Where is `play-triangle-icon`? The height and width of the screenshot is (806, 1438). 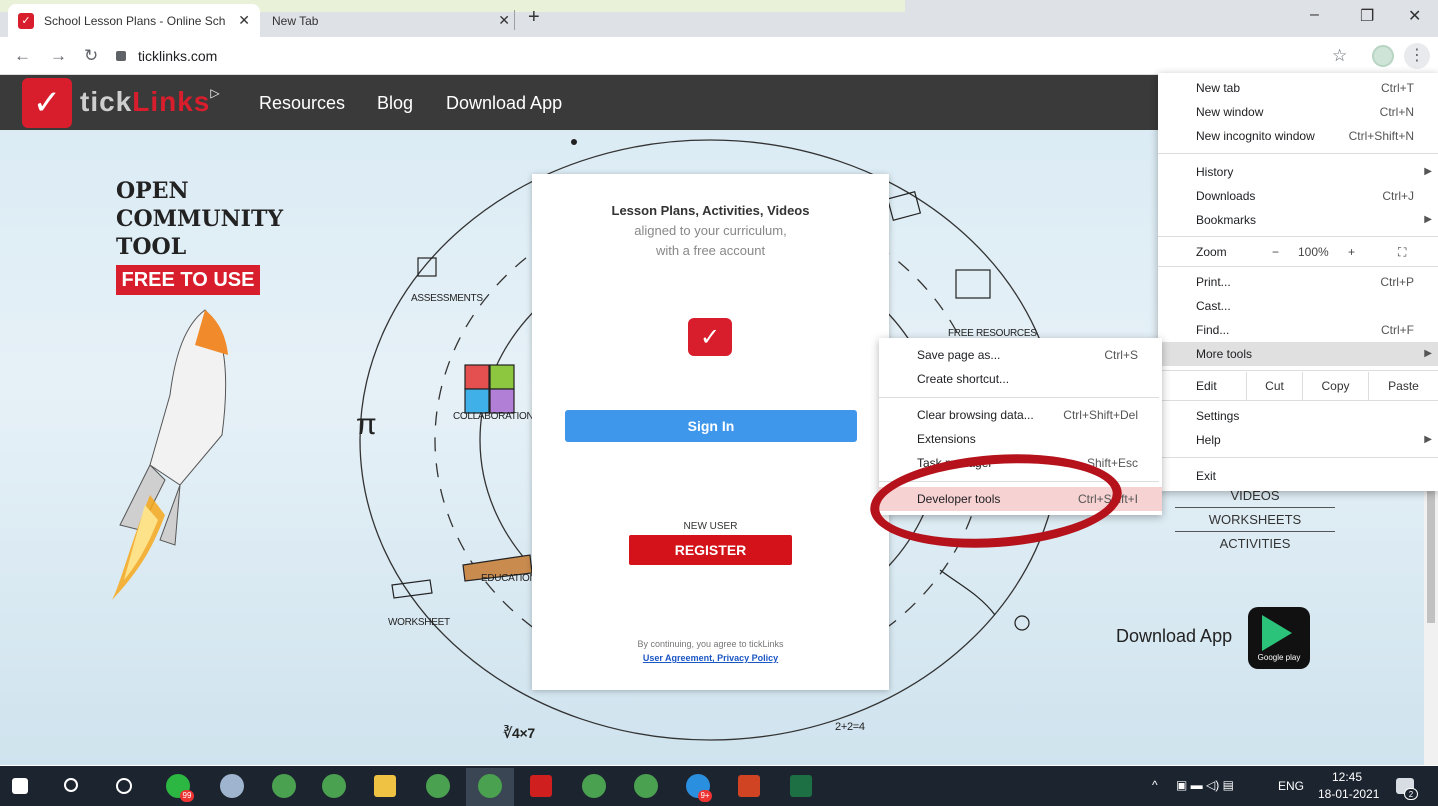 play-triangle-icon is located at coordinates (1277, 633).